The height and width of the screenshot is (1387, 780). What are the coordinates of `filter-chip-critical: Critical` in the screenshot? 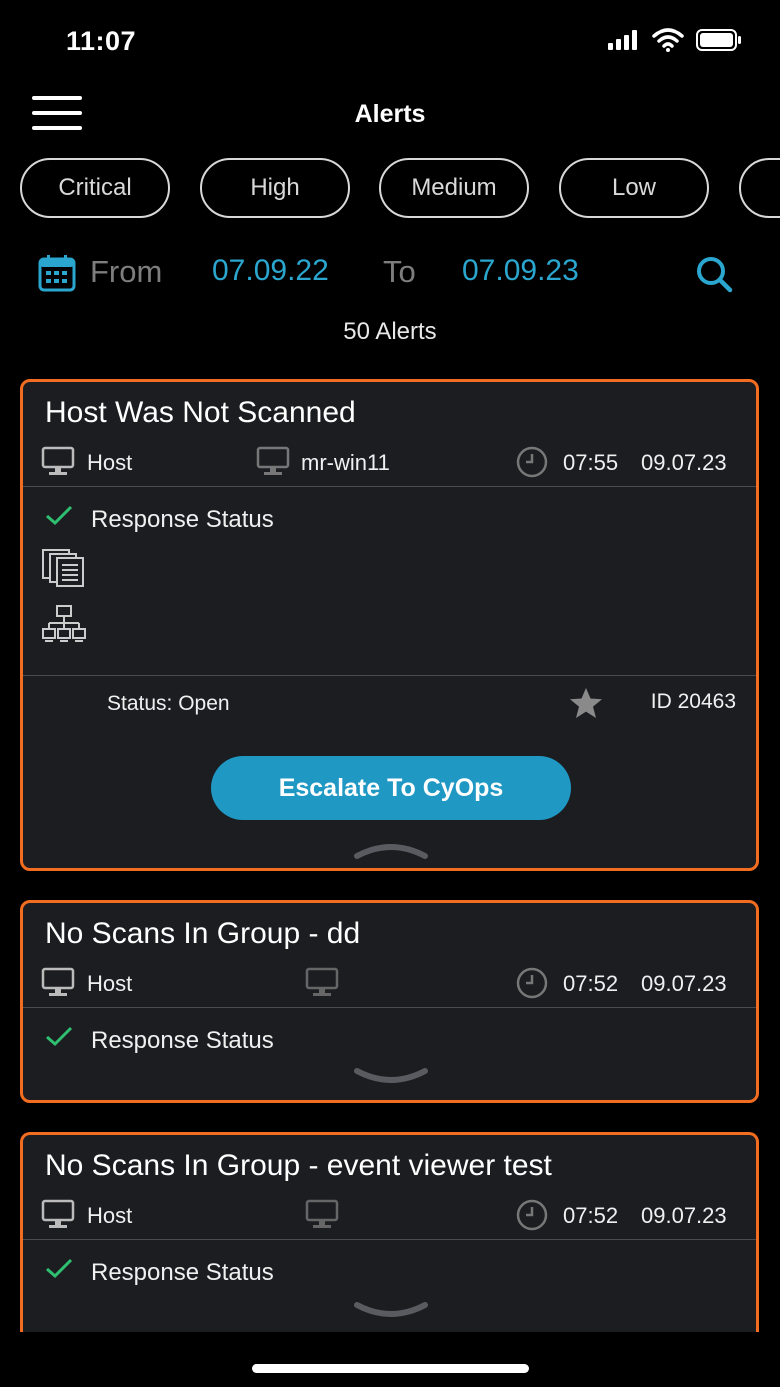 It's located at (95, 188).